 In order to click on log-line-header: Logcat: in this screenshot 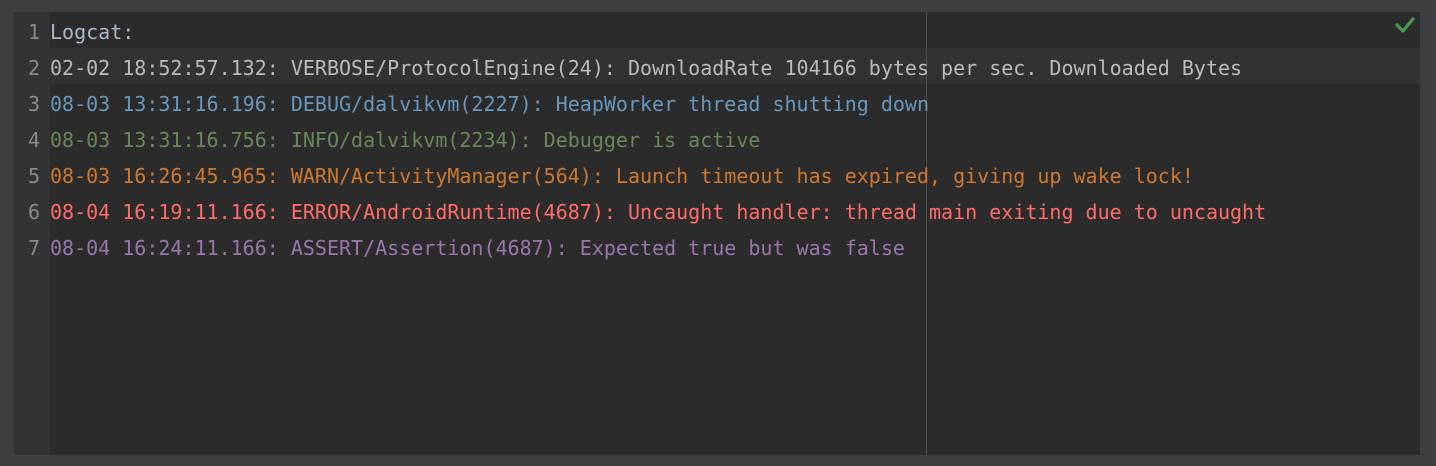, I will do `click(92, 32)`.